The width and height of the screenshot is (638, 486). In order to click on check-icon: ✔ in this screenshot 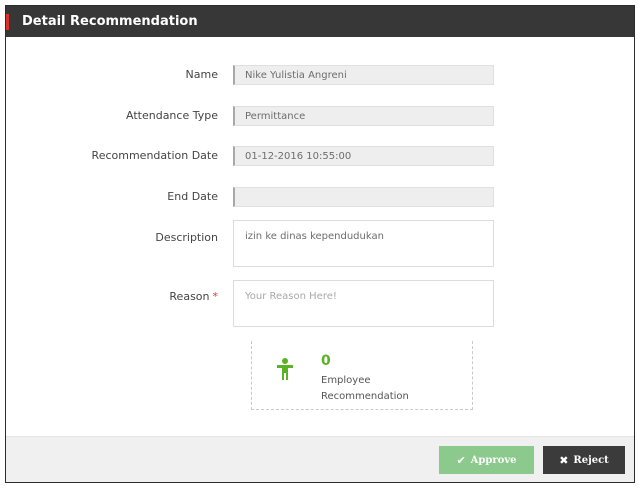, I will do `click(461, 460)`.